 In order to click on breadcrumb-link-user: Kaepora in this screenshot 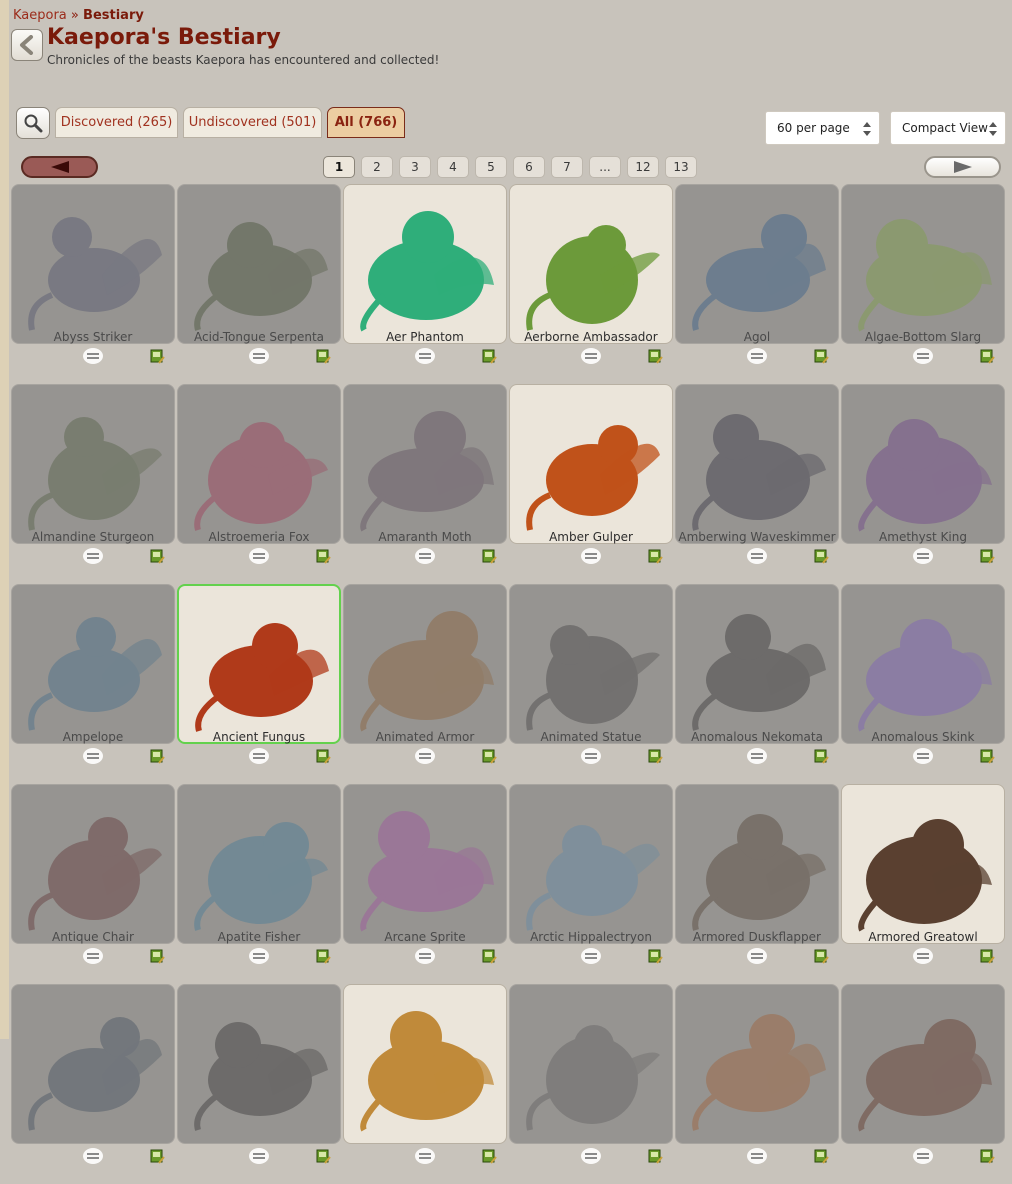, I will do `click(40, 15)`.